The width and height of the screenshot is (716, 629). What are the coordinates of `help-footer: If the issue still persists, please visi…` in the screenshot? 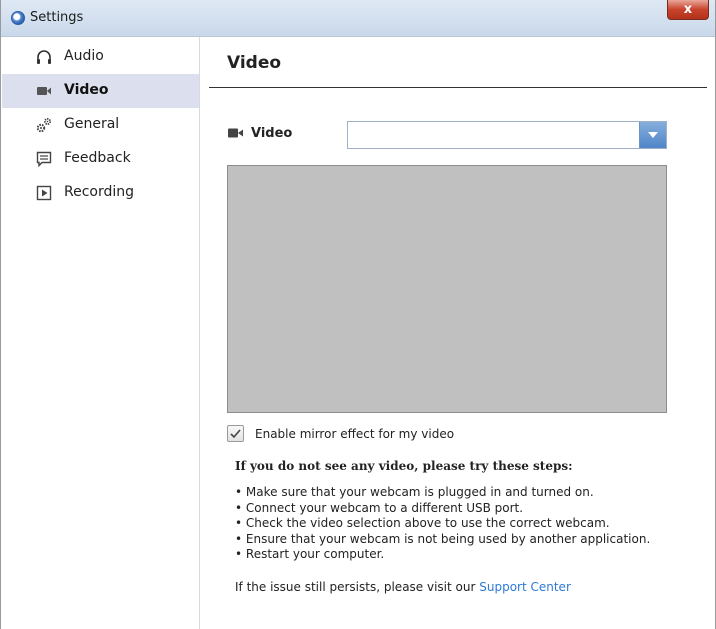 It's located at (403, 587).